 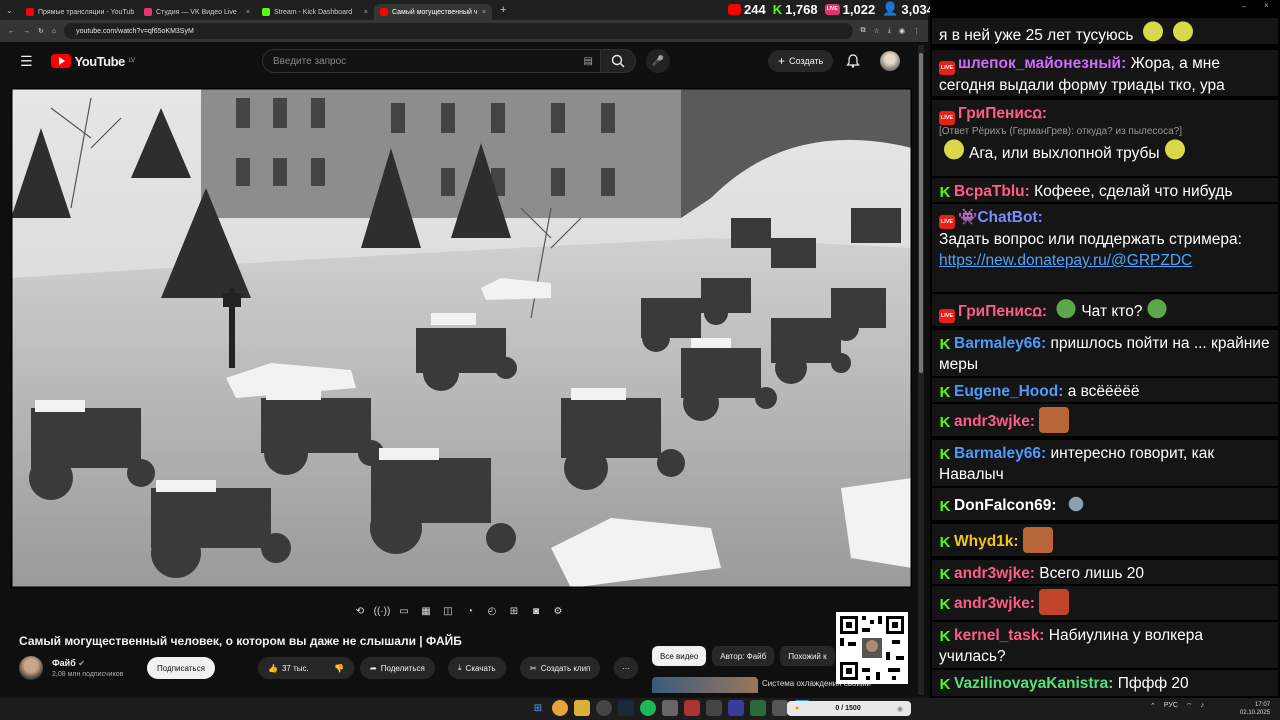 What do you see at coordinates (433, 12) in the screenshot?
I see `tab-video-active: Самый могущественный ч ×` at bounding box center [433, 12].